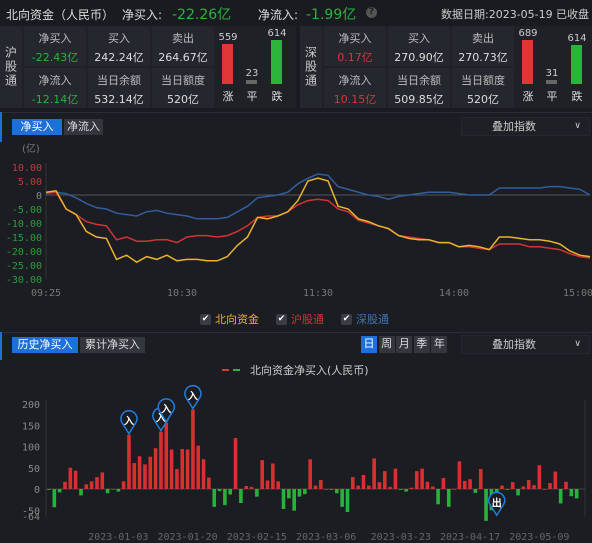 The height and width of the screenshot is (543, 592). What do you see at coordinates (11, 67) in the screenshot?
I see `panel-name: 沪股通` at bounding box center [11, 67].